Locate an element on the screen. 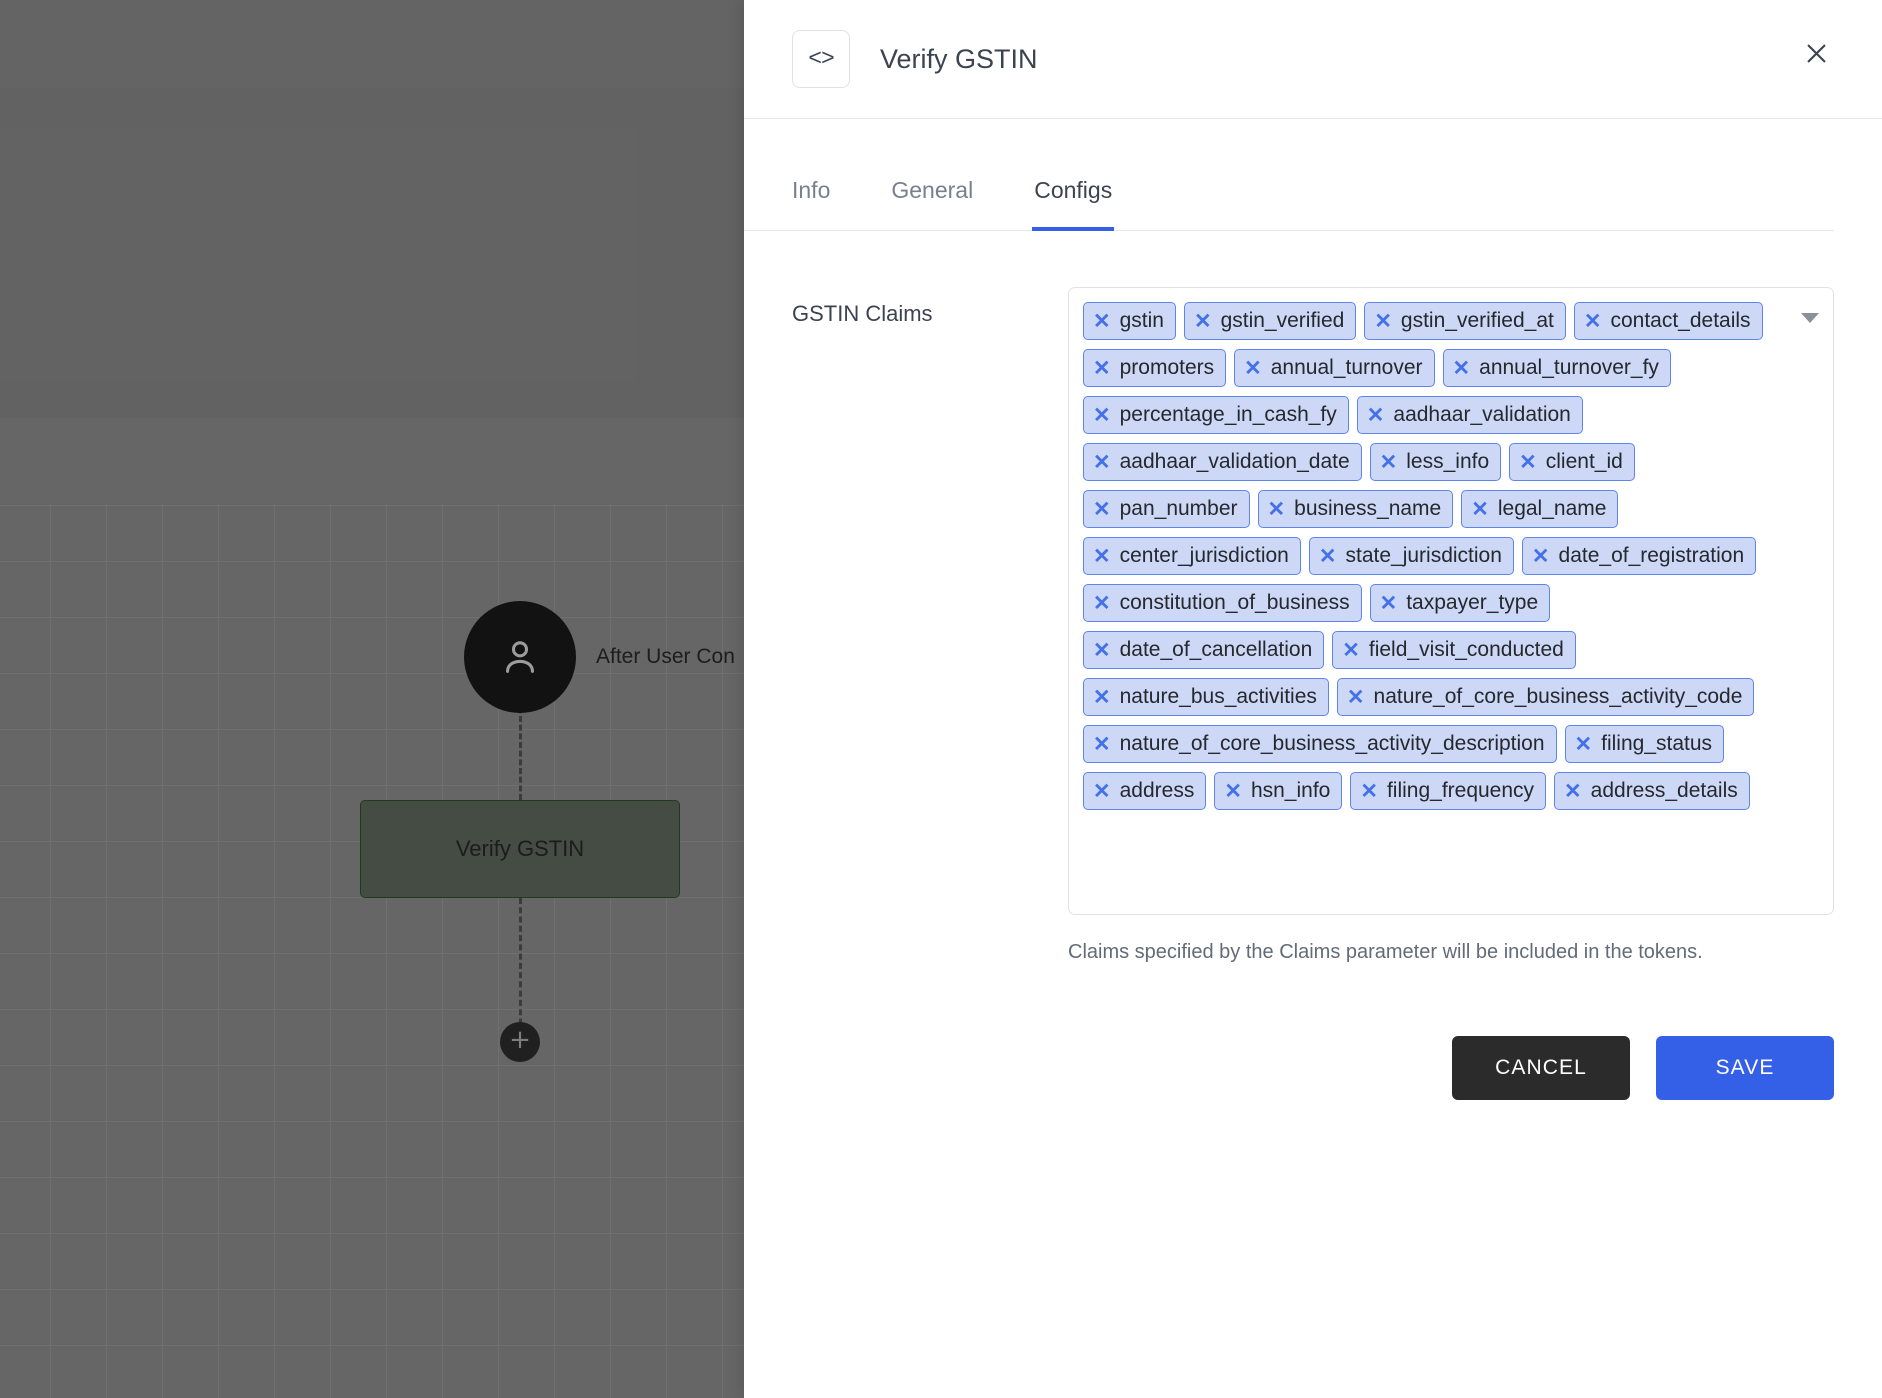  claim-chip: ✕ nature_bus_activities is located at coordinates (1206, 697).